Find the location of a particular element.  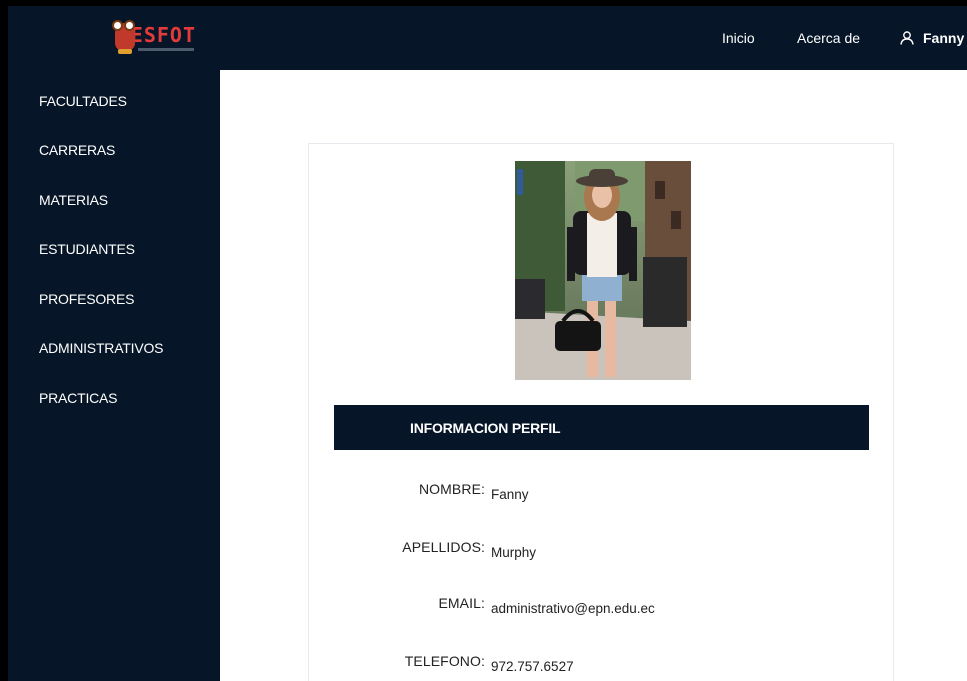

profile-photo is located at coordinates (603, 270).